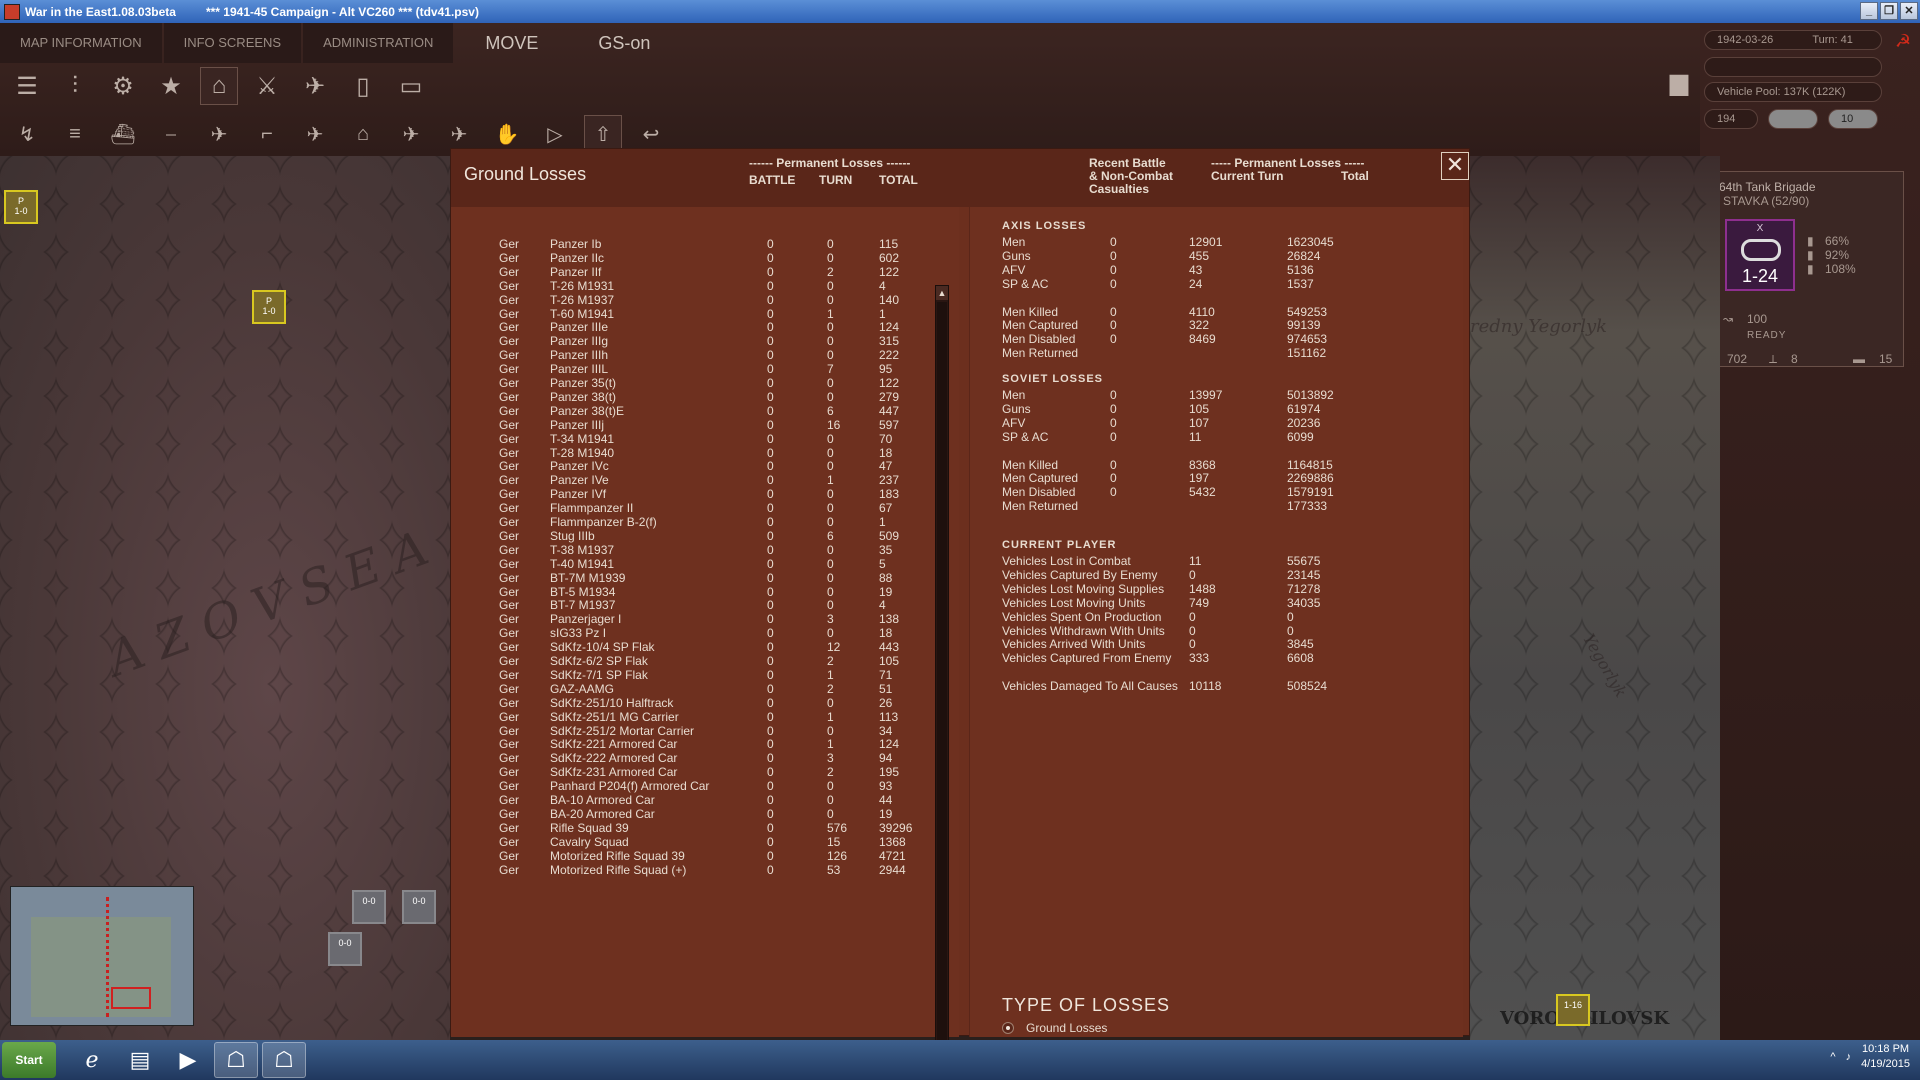 This screenshot has height=1080, width=1920. Describe the element at coordinates (1008, 1028) in the screenshot. I see `radio-button-icon` at that location.